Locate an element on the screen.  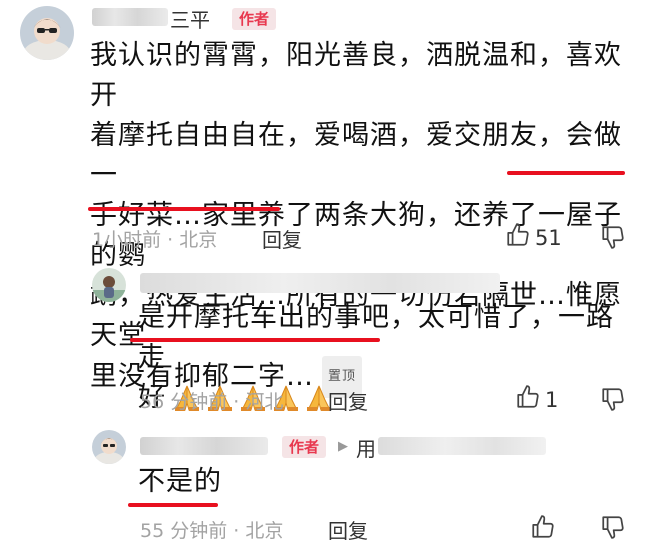
like-button: 51 is located at coordinates (533, 237).